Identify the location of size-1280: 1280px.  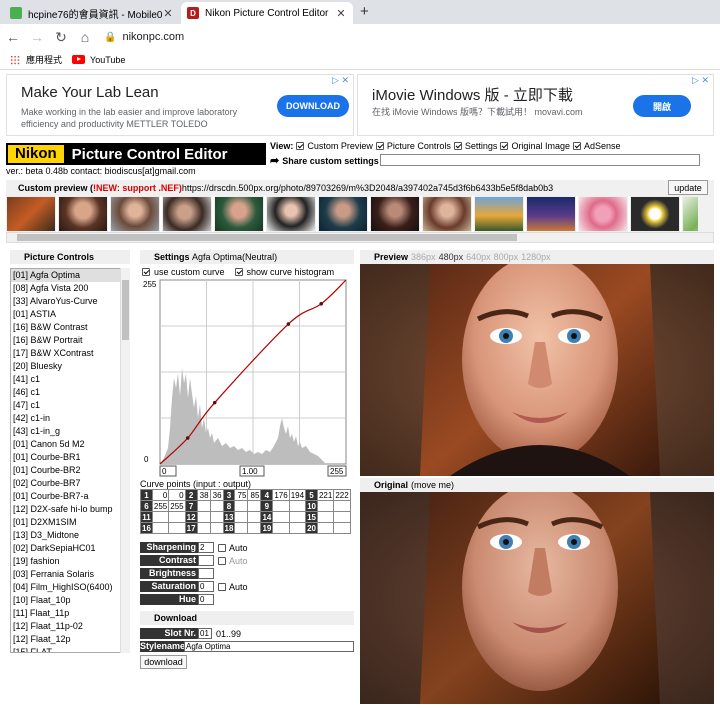
(536, 257).